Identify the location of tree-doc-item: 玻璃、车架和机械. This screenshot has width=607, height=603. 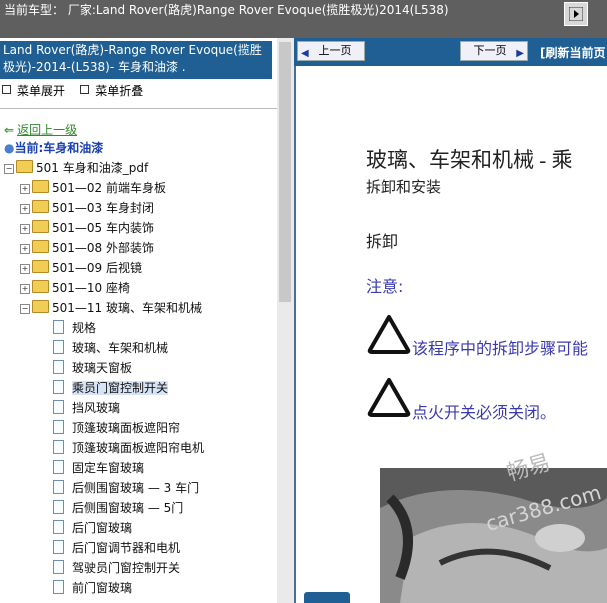
(110, 348).